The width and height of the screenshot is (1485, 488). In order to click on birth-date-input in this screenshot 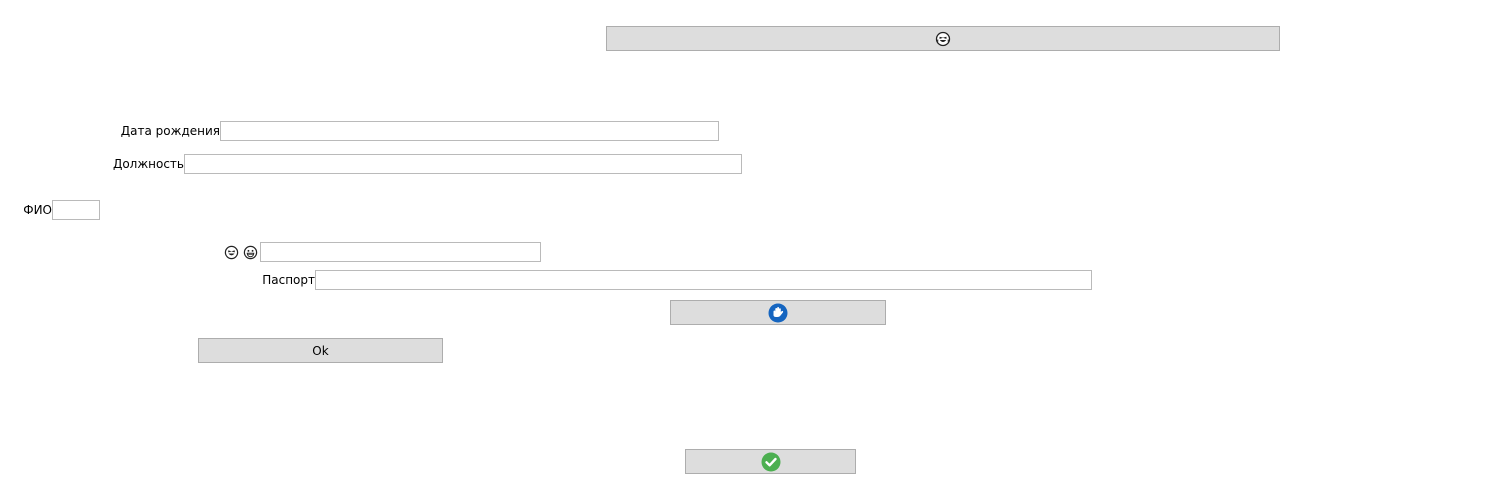, I will do `click(469, 131)`.